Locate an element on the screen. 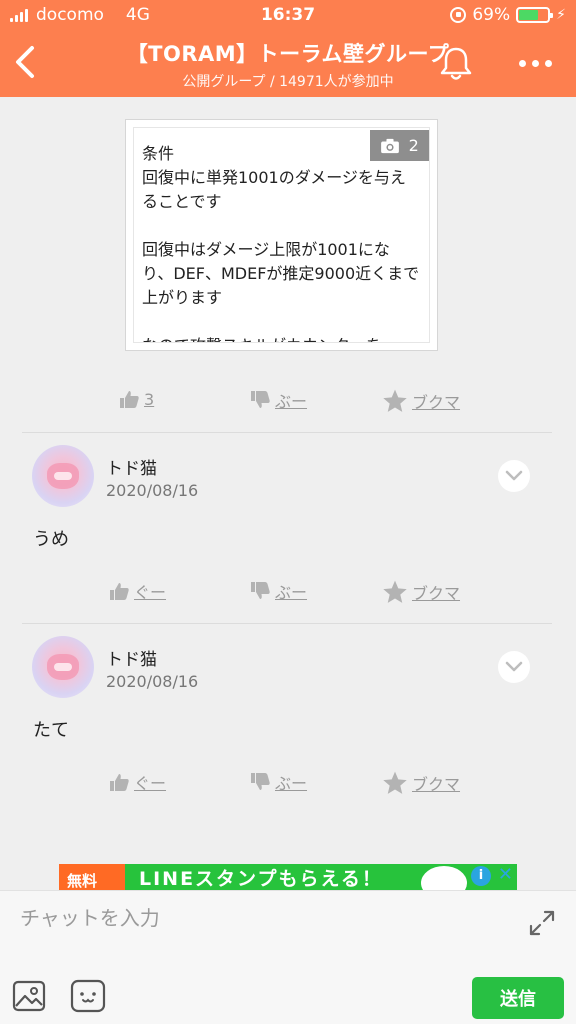  ad-banner: 無料 LINEスタンプもらえる！ i ✕ is located at coordinates (288, 877).